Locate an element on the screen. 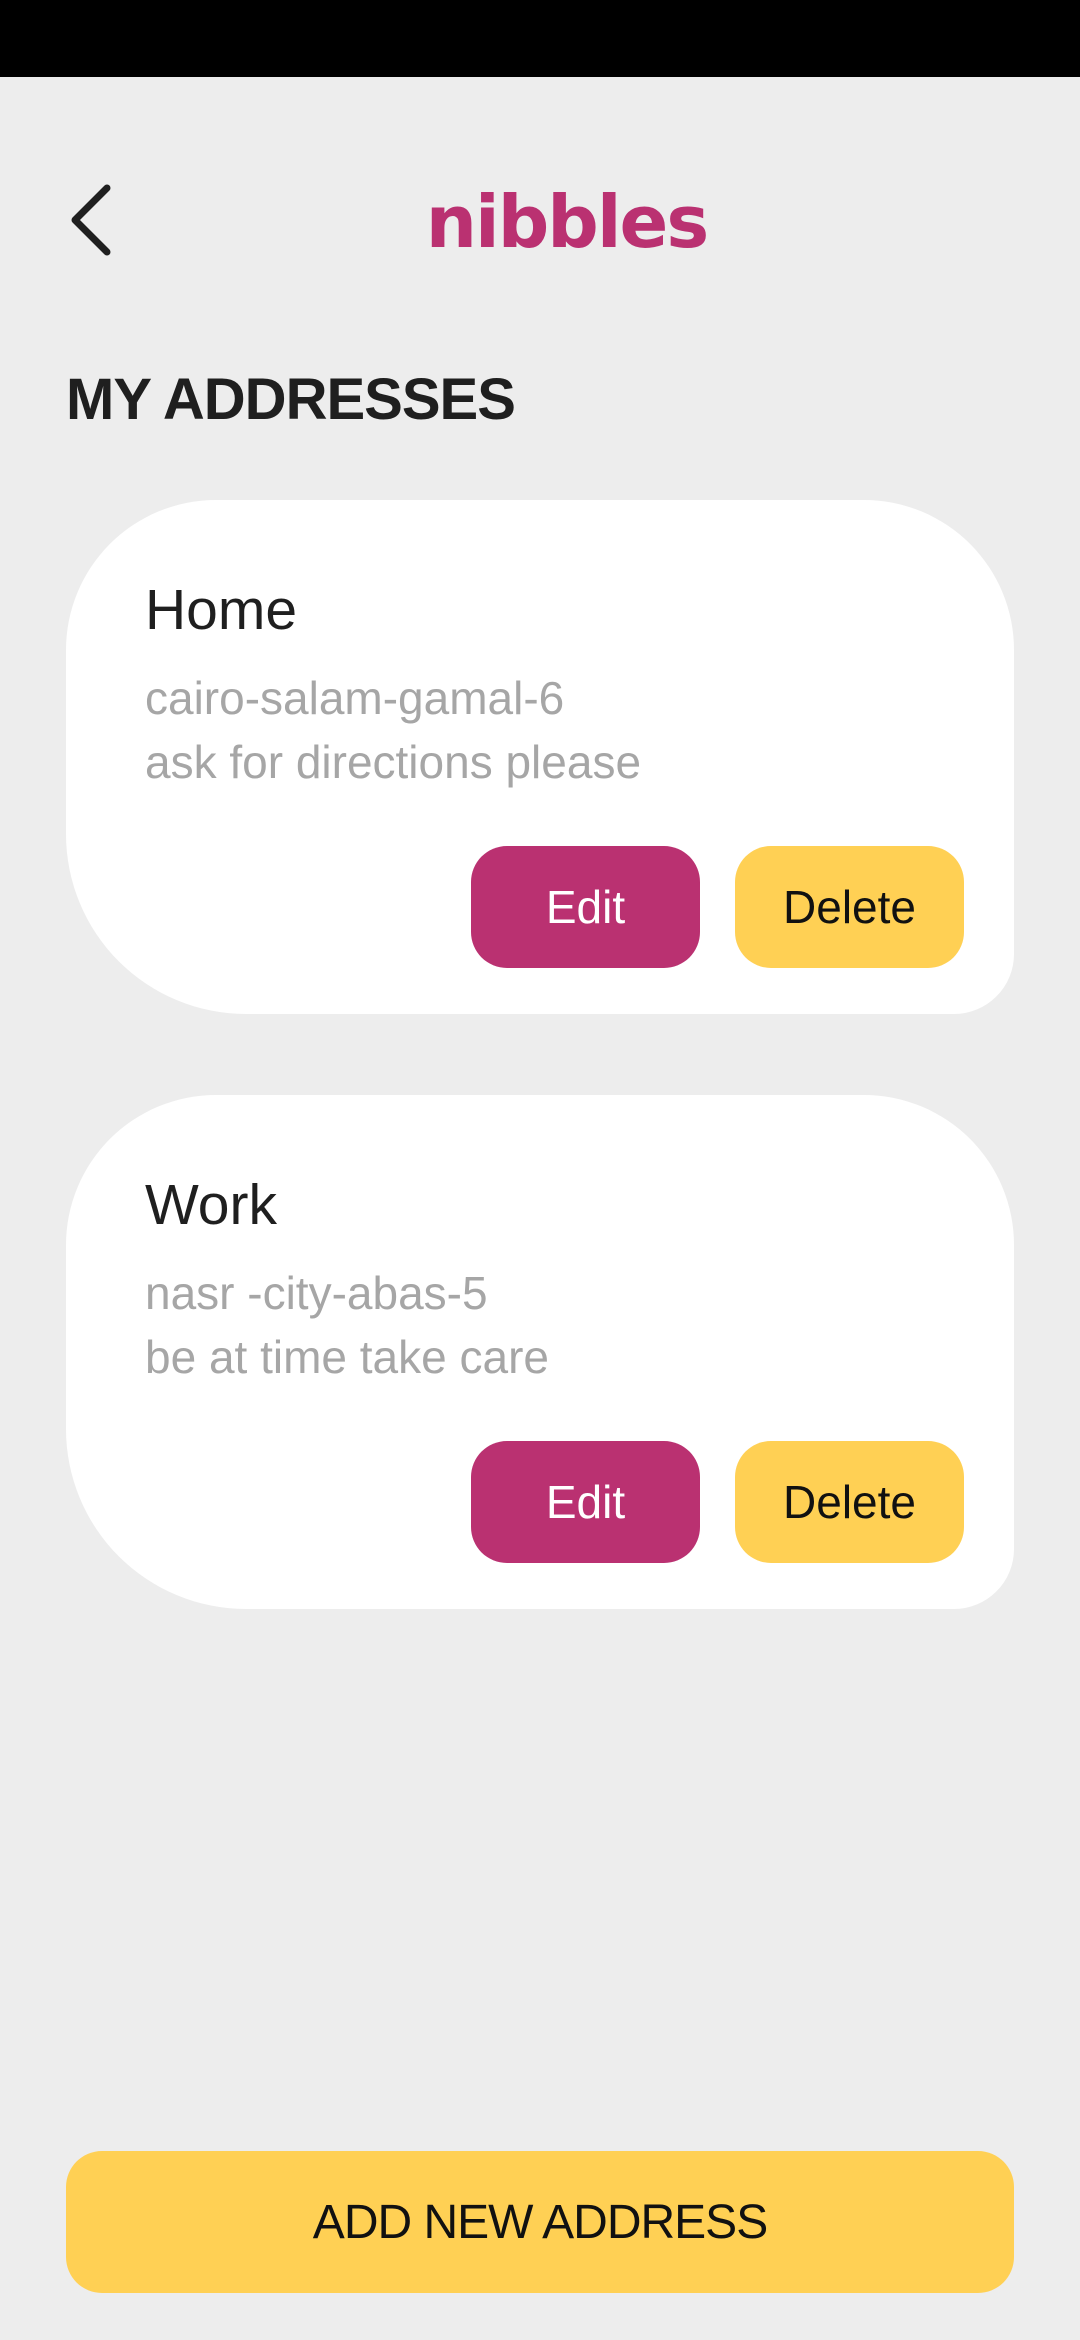  address-label: Work is located at coordinates (211, 1205).